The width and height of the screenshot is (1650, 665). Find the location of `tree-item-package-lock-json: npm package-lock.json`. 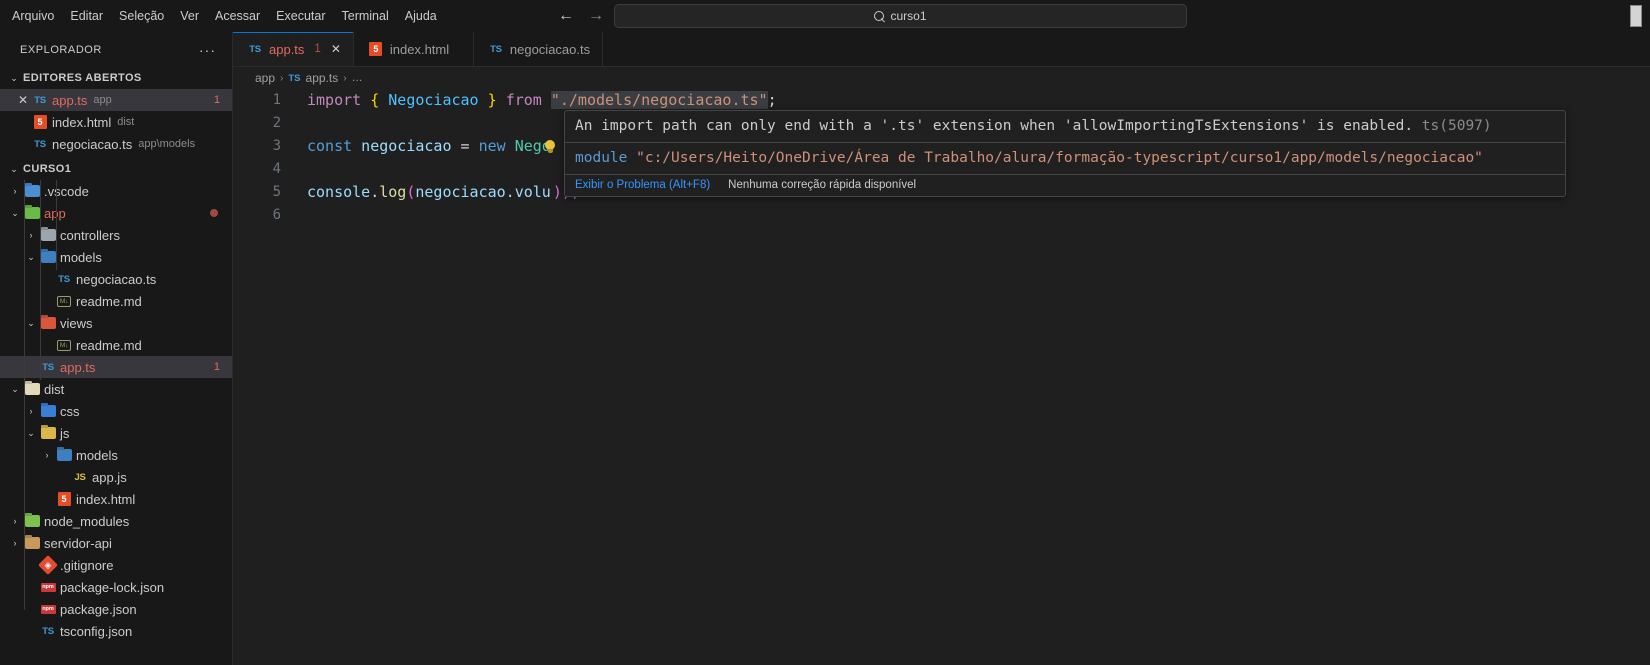

tree-item-package-lock-json: npm package-lock.json is located at coordinates (116, 587).